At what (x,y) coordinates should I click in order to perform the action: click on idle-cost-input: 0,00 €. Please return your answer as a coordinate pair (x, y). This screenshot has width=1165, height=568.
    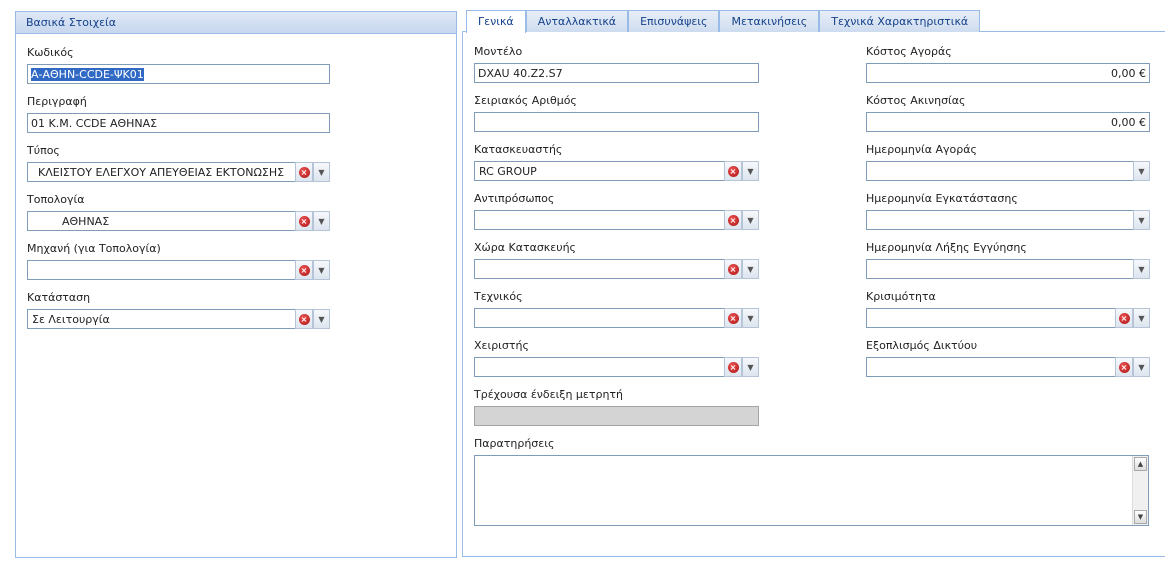
    Looking at the image, I should click on (1008, 122).